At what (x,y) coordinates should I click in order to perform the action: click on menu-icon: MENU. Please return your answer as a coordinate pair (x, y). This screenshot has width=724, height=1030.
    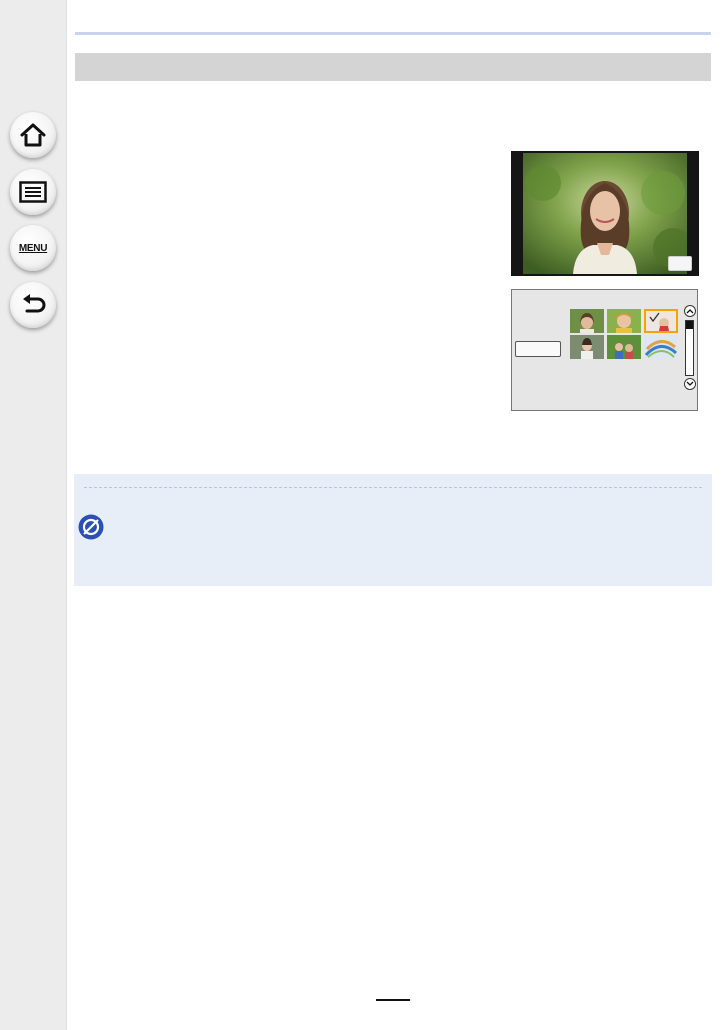
    Looking at the image, I should click on (33, 248).